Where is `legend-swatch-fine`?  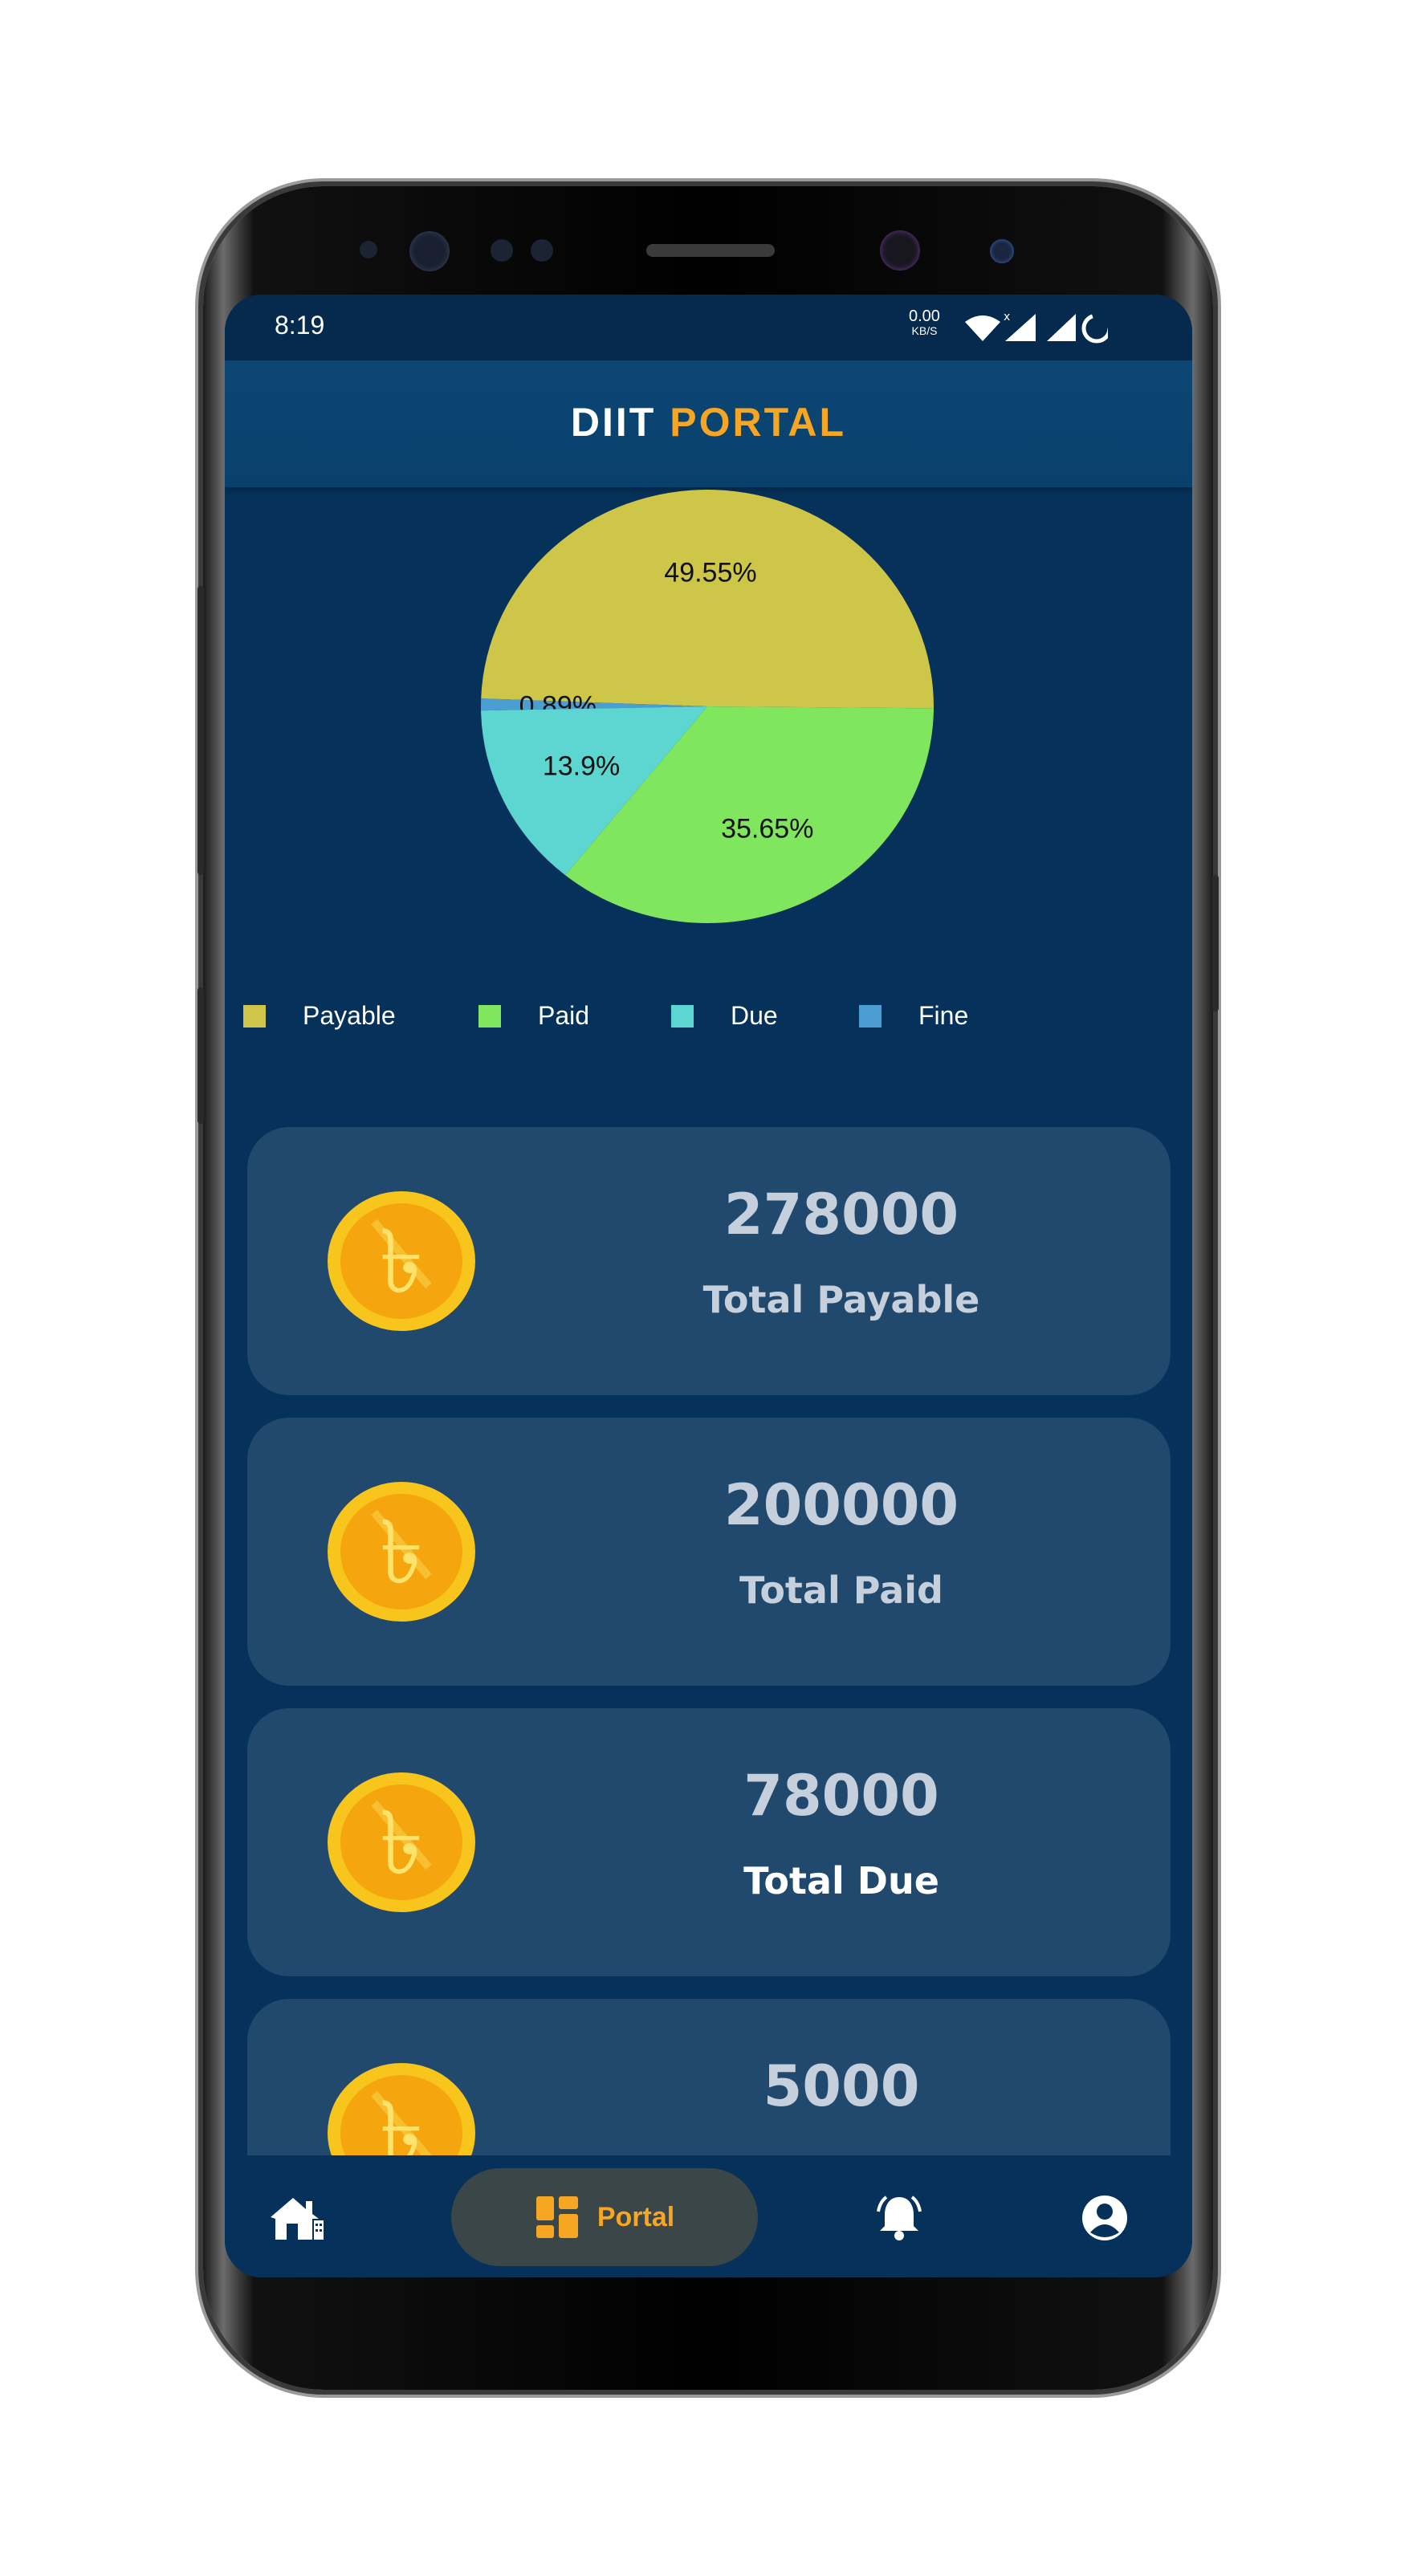 legend-swatch-fine is located at coordinates (870, 1016).